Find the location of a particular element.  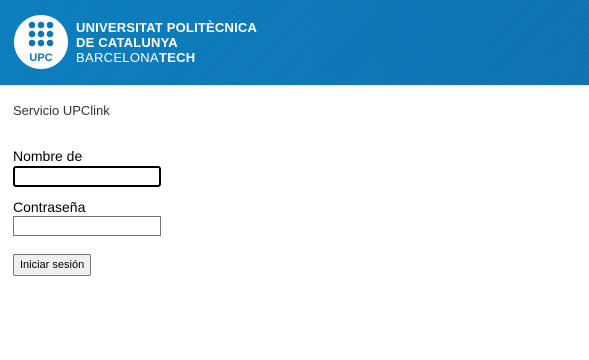

username-input is located at coordinates (87, 176).